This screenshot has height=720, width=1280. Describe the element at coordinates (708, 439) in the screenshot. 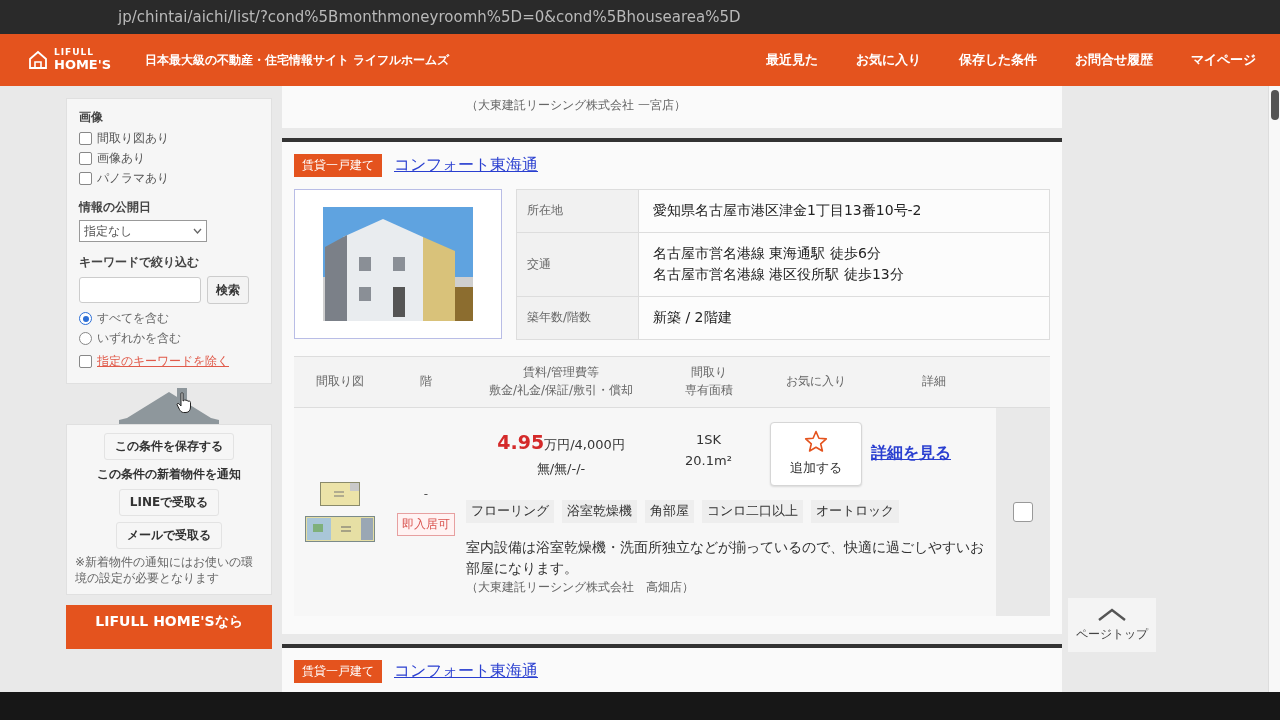

I see `layout-text: 1SK` at that location.